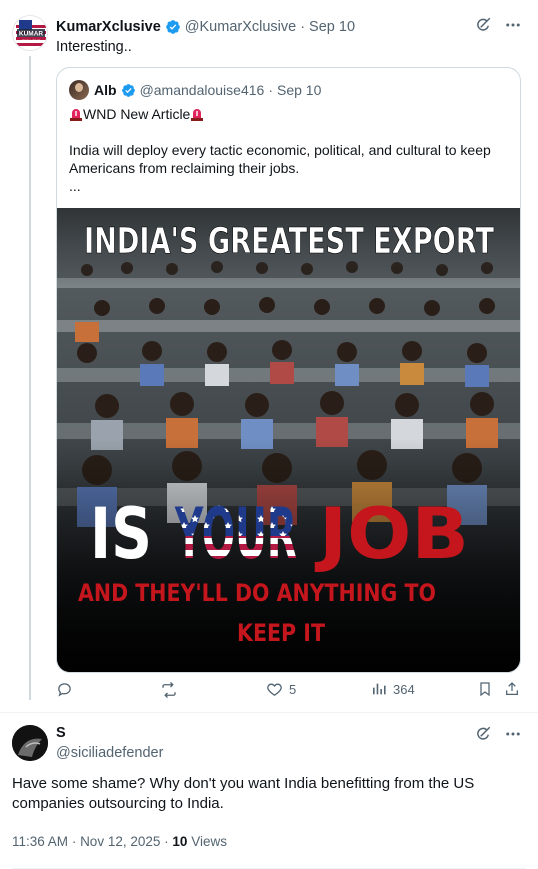 This screenshot has width=538, height=869. I want to click on kumarxclusive-logo: KUMAR EXCLUSIVE, so click(30, 33).